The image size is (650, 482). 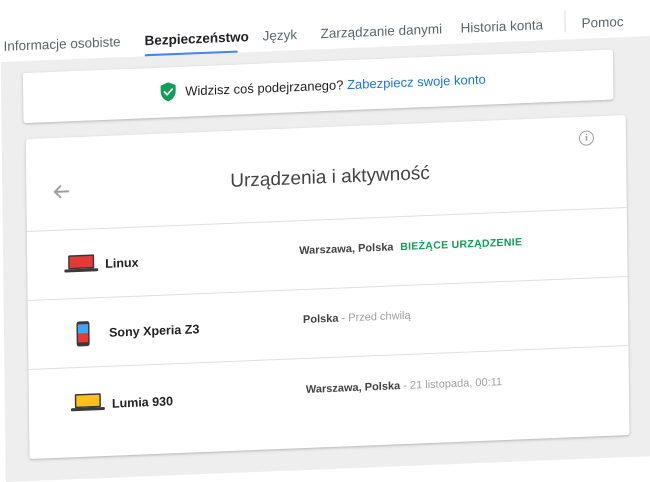 What do you see at coordinates (321, 319) in the screenshot?
I see `location-text: Polska` at bounding box center [321, 319].